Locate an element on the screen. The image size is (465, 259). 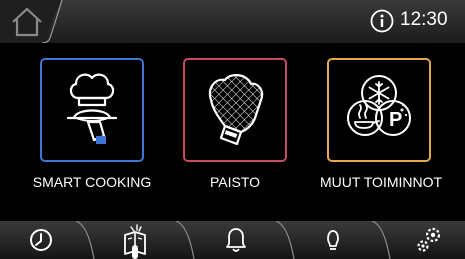
nav-recipe-button is located at coordinates (136, 240).